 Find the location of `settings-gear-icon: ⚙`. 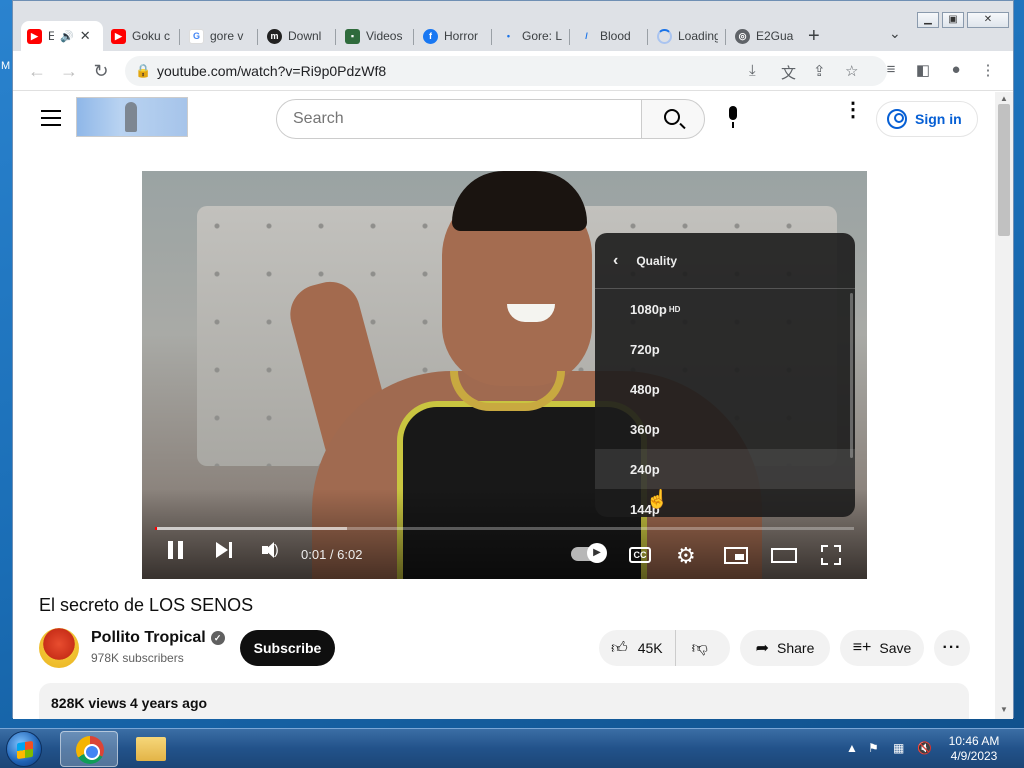

settings-gear-icon: ⚙ is located at coordinates (686, 556).